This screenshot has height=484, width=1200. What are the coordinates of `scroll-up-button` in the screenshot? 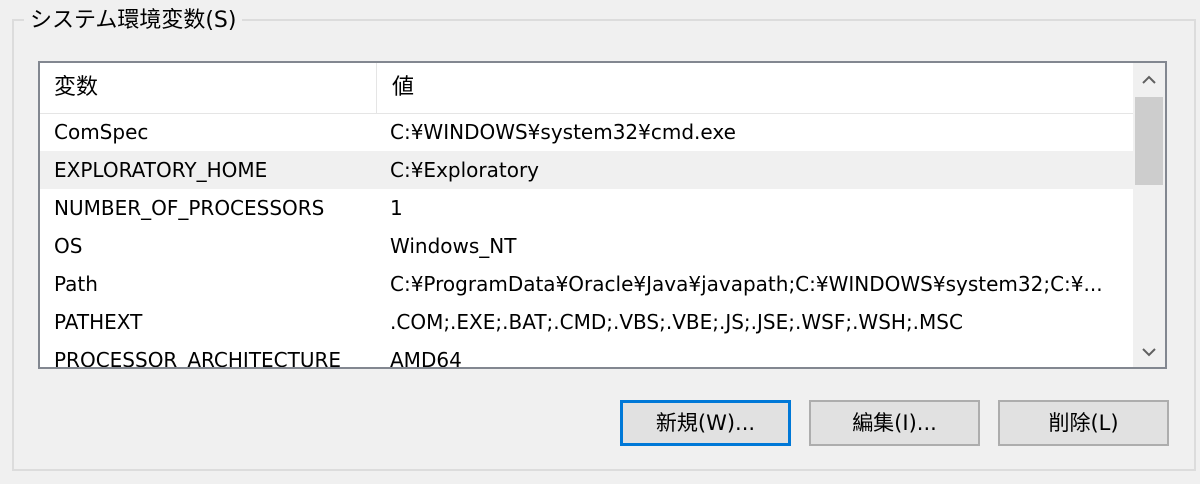 It's located at (1149, 79).